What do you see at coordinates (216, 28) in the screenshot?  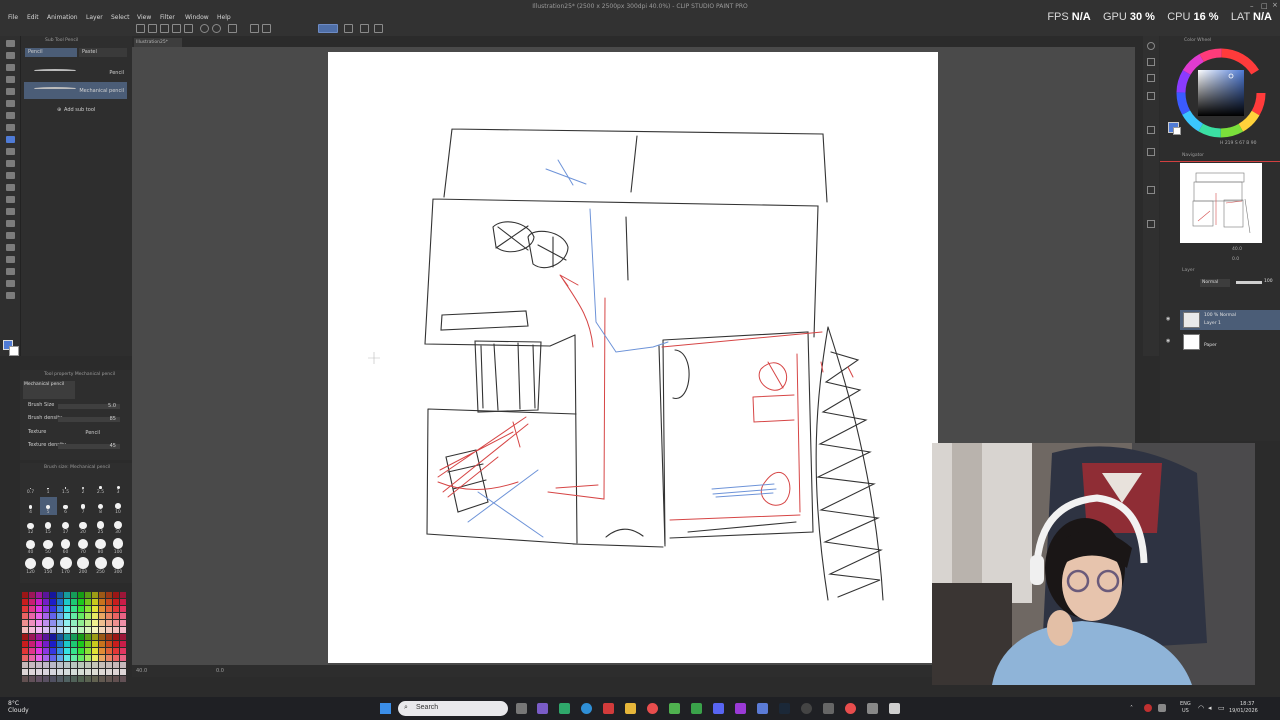 I see `redo-icon` at bounding box center [216, 28].